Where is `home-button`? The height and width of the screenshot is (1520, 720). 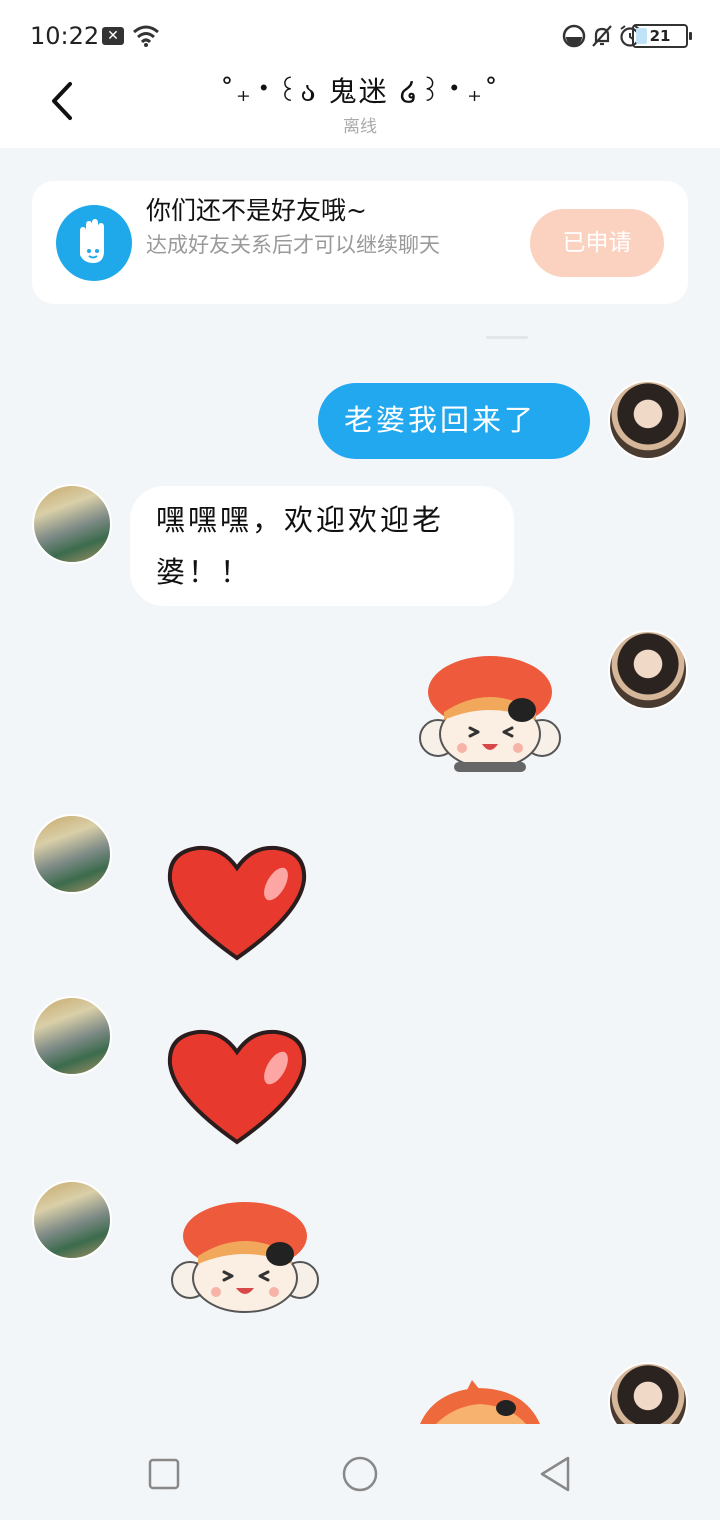 home-button is located at coordinates (360, 1474).